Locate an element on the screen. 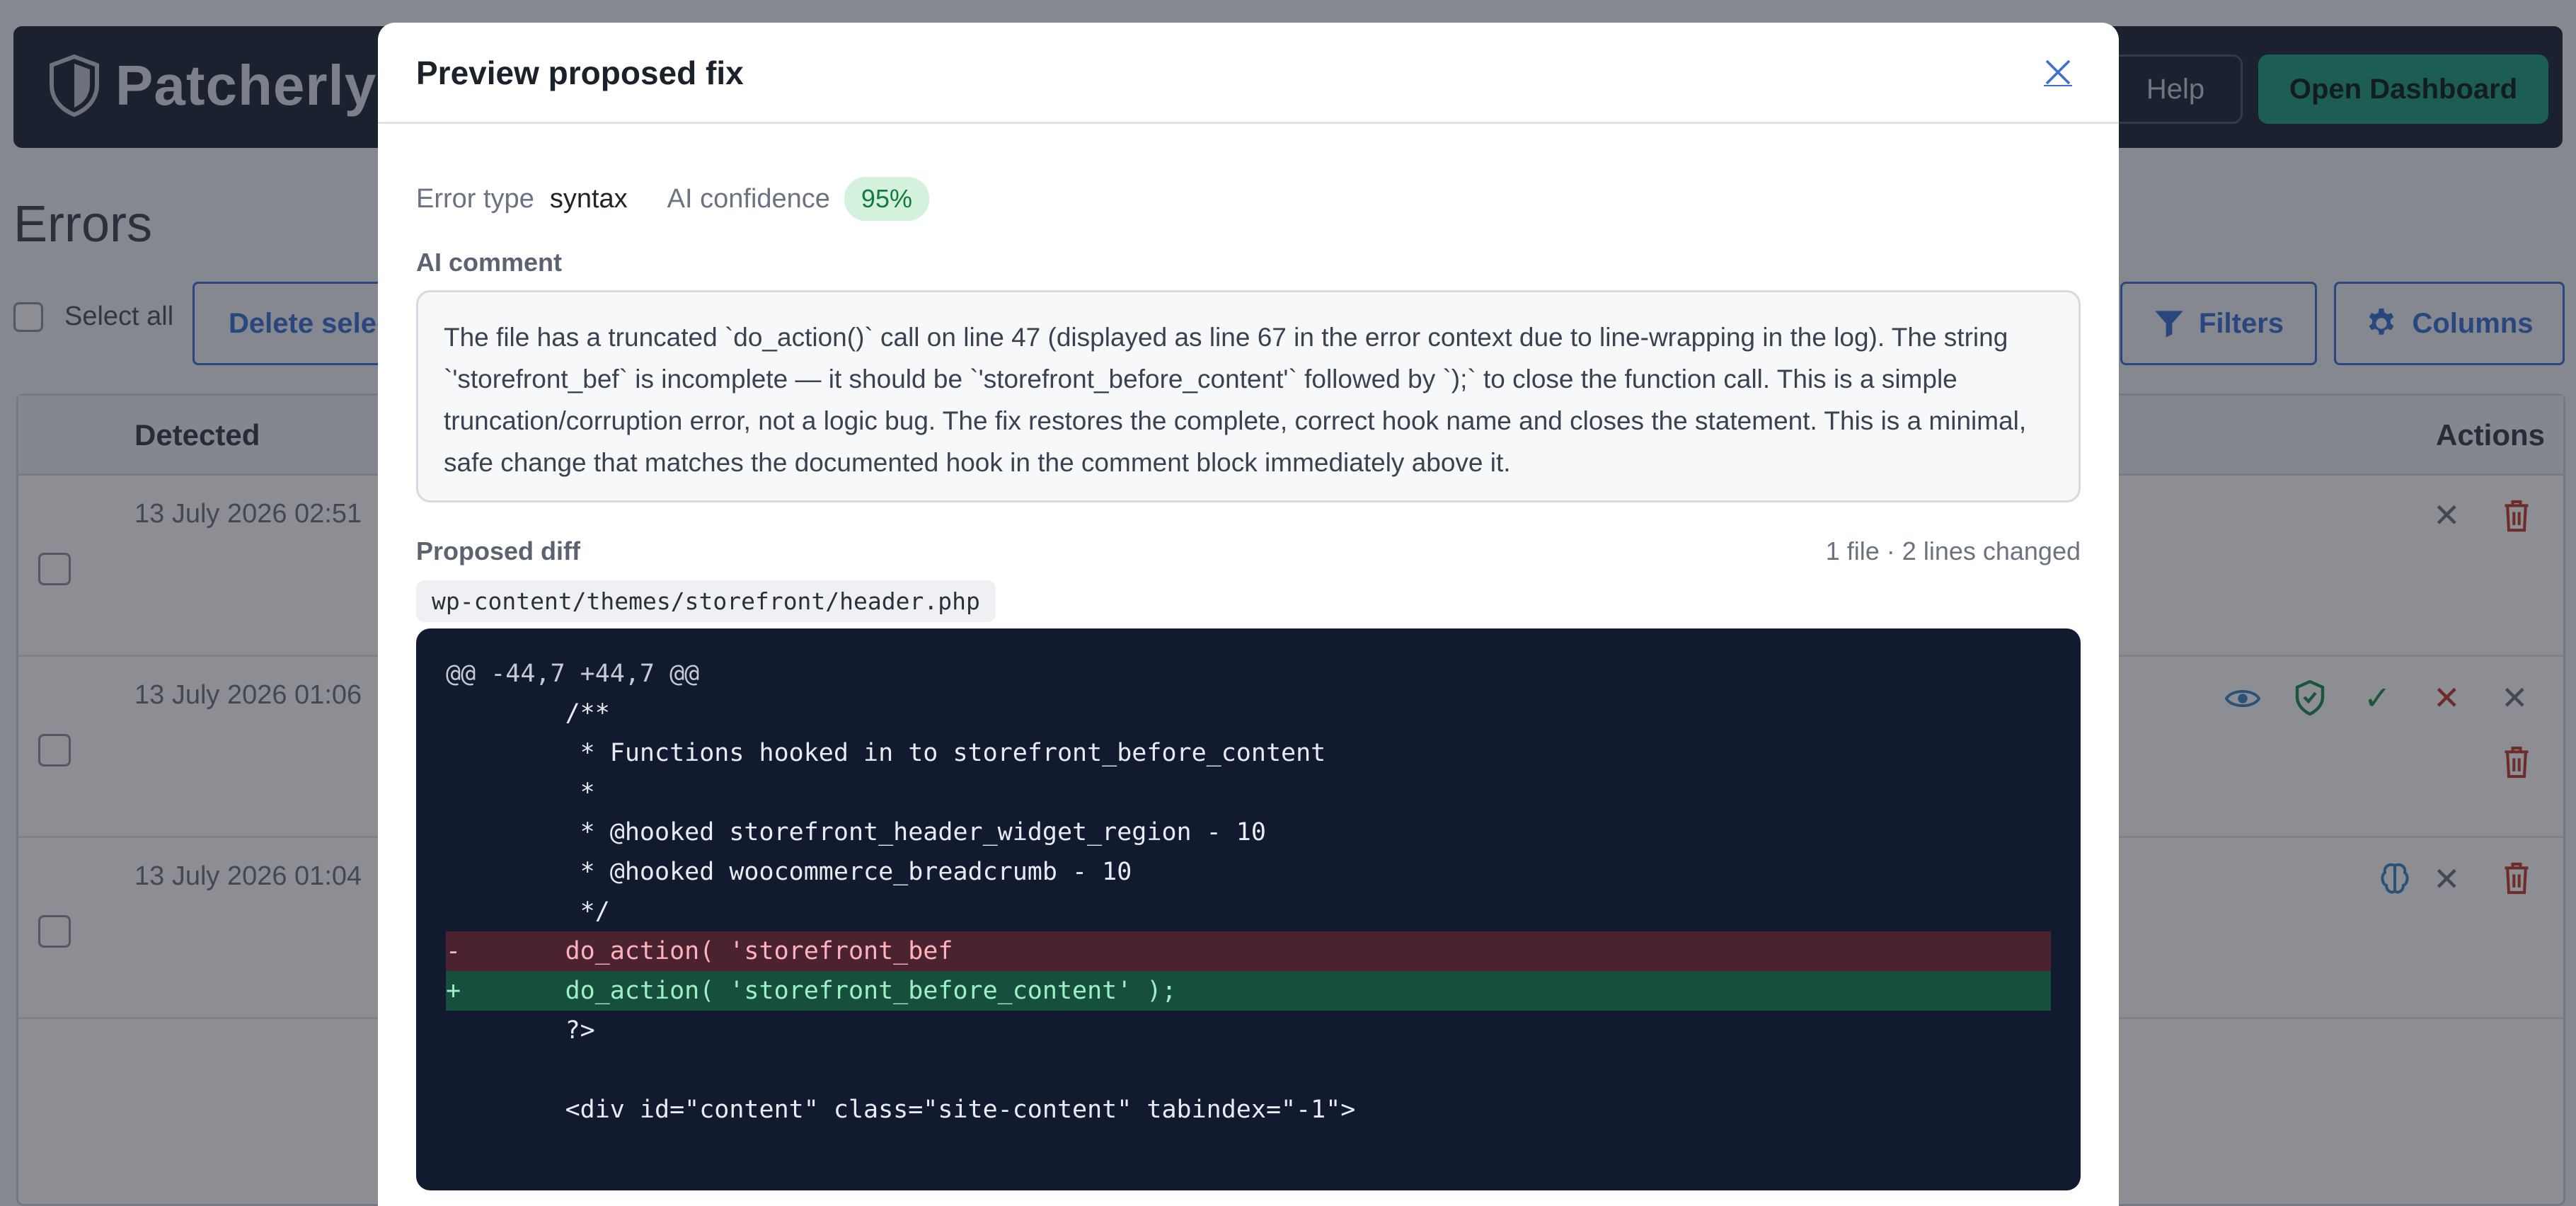 This screenshot has height=1206, width=2576. diff-line-del: - do_action( 'storefront_bef is located at coordinates (1249, 951).